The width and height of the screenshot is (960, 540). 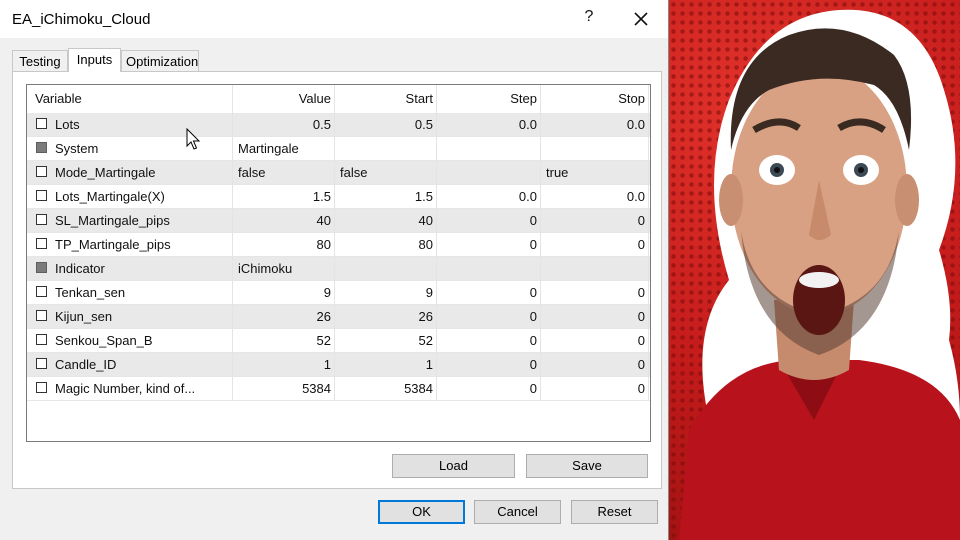 I want to click on header-variable: Variable, so click(x=130, y=99).